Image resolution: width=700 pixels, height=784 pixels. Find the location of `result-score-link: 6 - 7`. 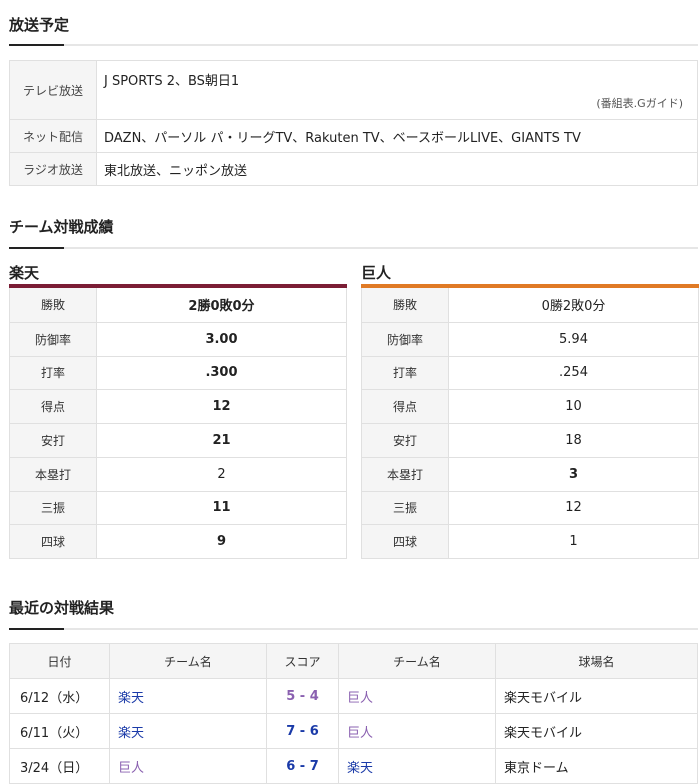

result-score-link: 6 - 7 is located at coordinates (302, 766).